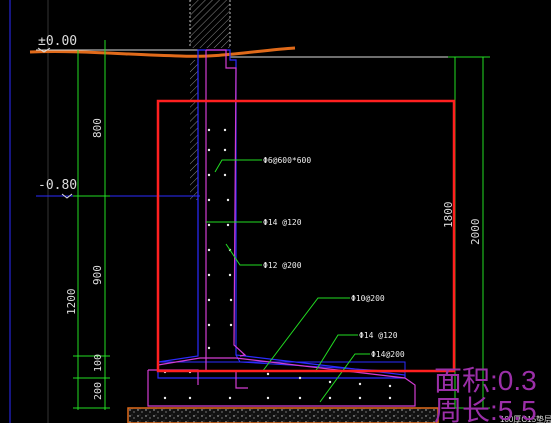 This screenshot has width=551, height=423. I want to click on rebar-footing-hook-mid, so click(241, 379).